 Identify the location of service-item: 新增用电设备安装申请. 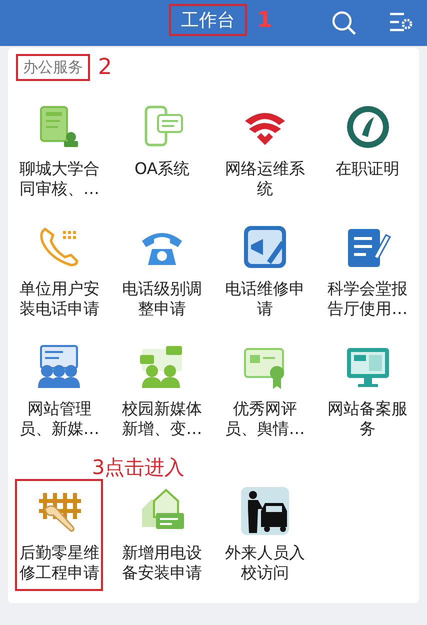
(162, 535).